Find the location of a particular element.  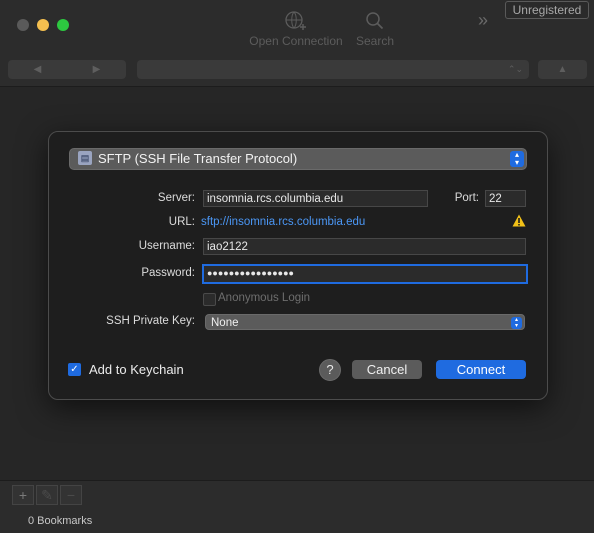

open-connection-button: Open Connection is located at coordinates (296, 29).